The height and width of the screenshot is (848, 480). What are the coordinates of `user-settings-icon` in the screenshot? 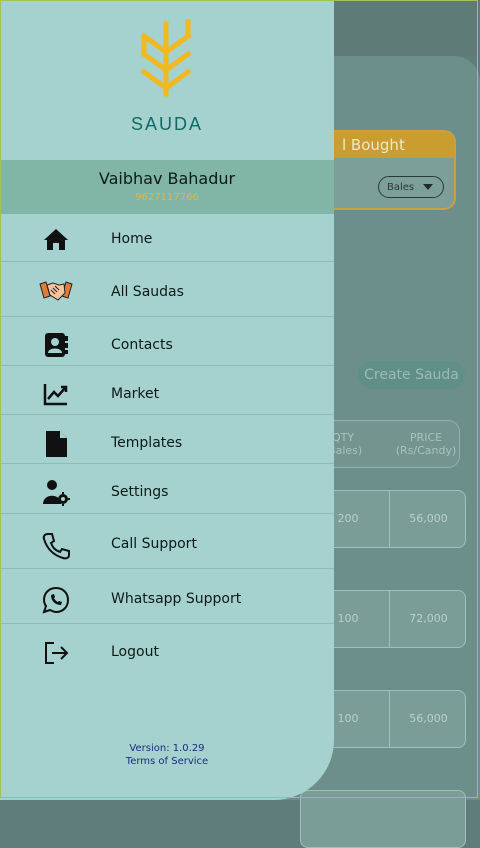 It's located at (56, 493).